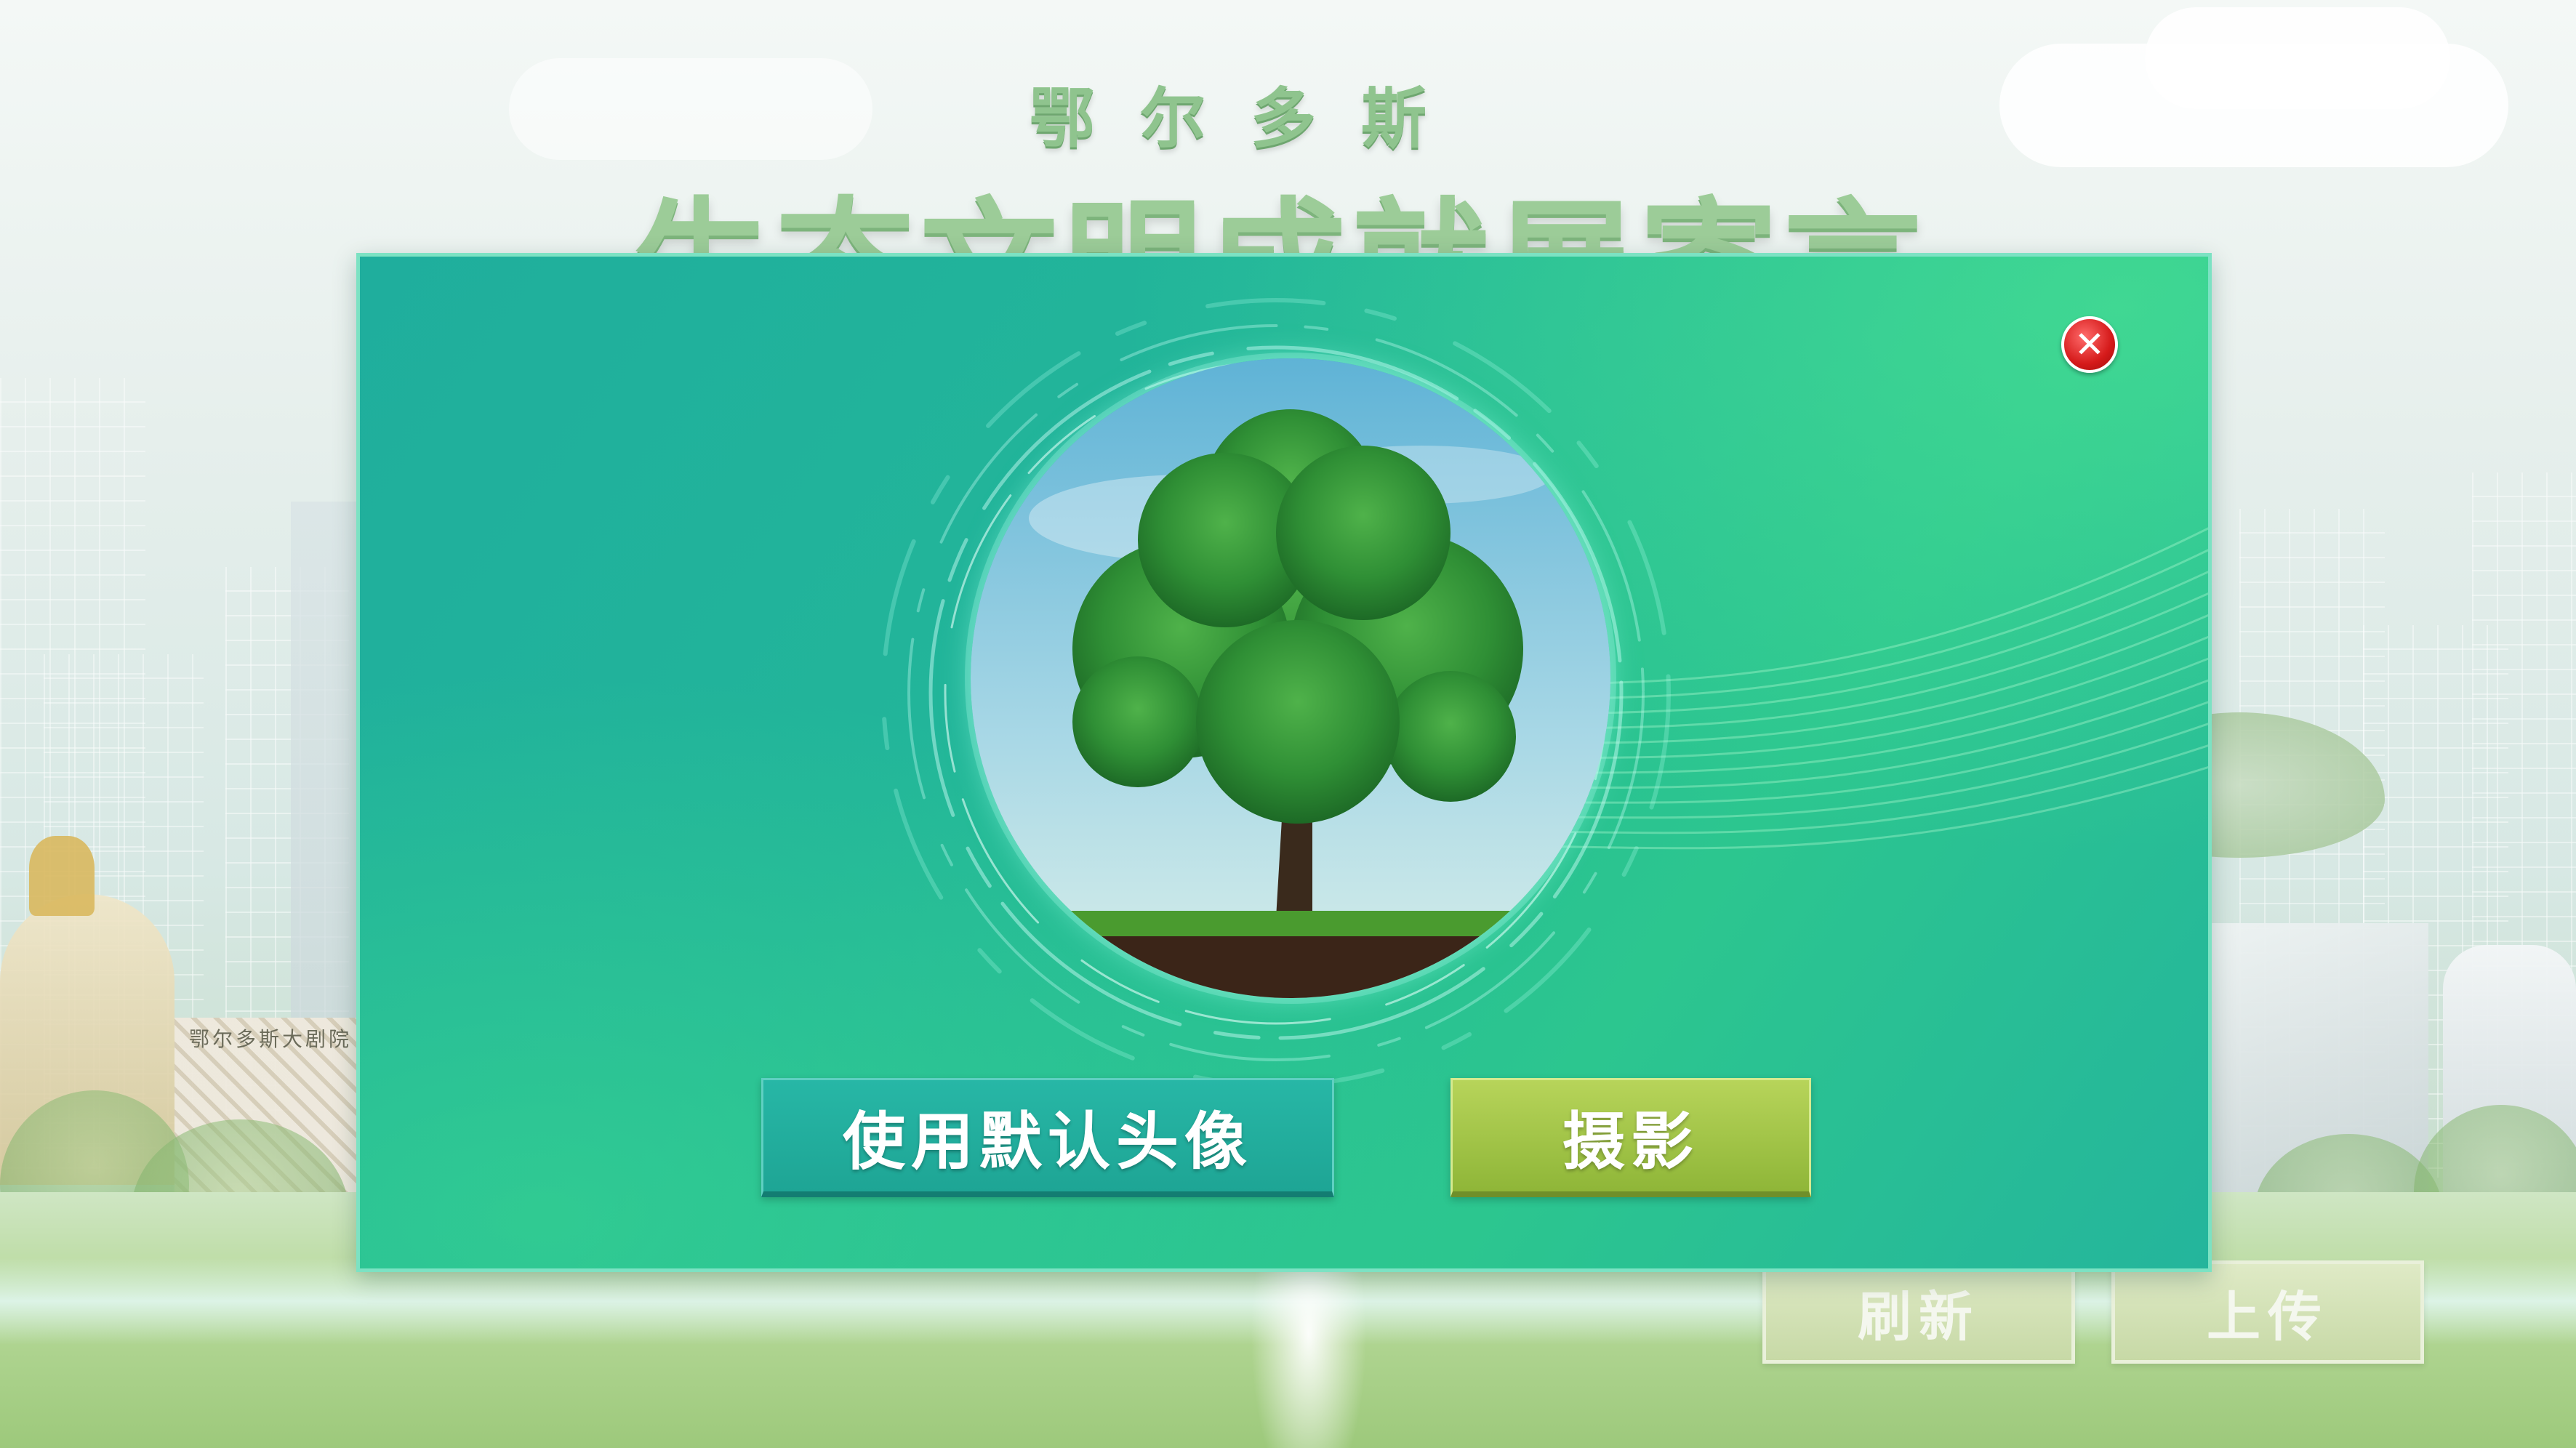 This screenshot has height=1448, width=2576. Describe the element at coordinates (1918, 1312) in the screenshot. I see `refresh-button: 刷新` at that location.